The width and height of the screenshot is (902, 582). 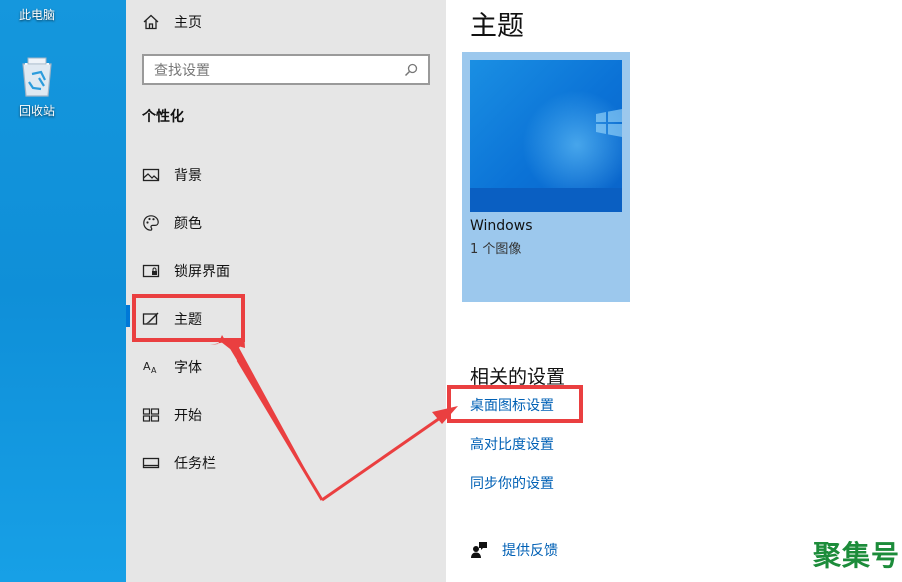 What do you see at coordinates (172, 415) in the screenshot?
I see `sidebar-item-start: 开始` at bounding box center [172, 415].